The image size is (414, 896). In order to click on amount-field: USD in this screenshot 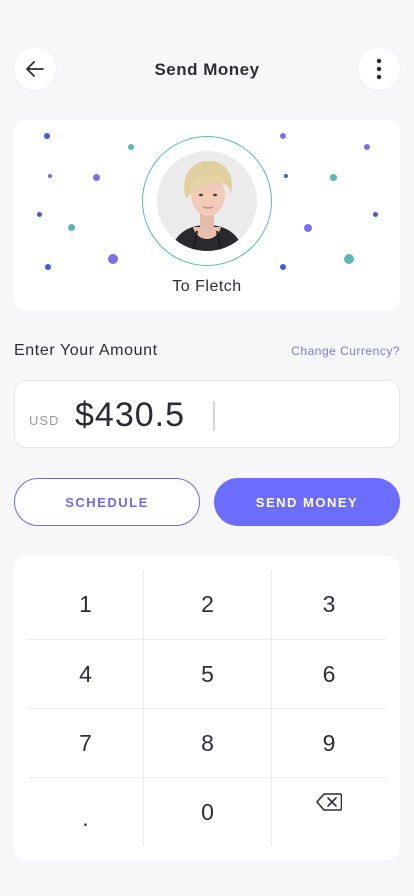, I will do `click(207, 414)`.